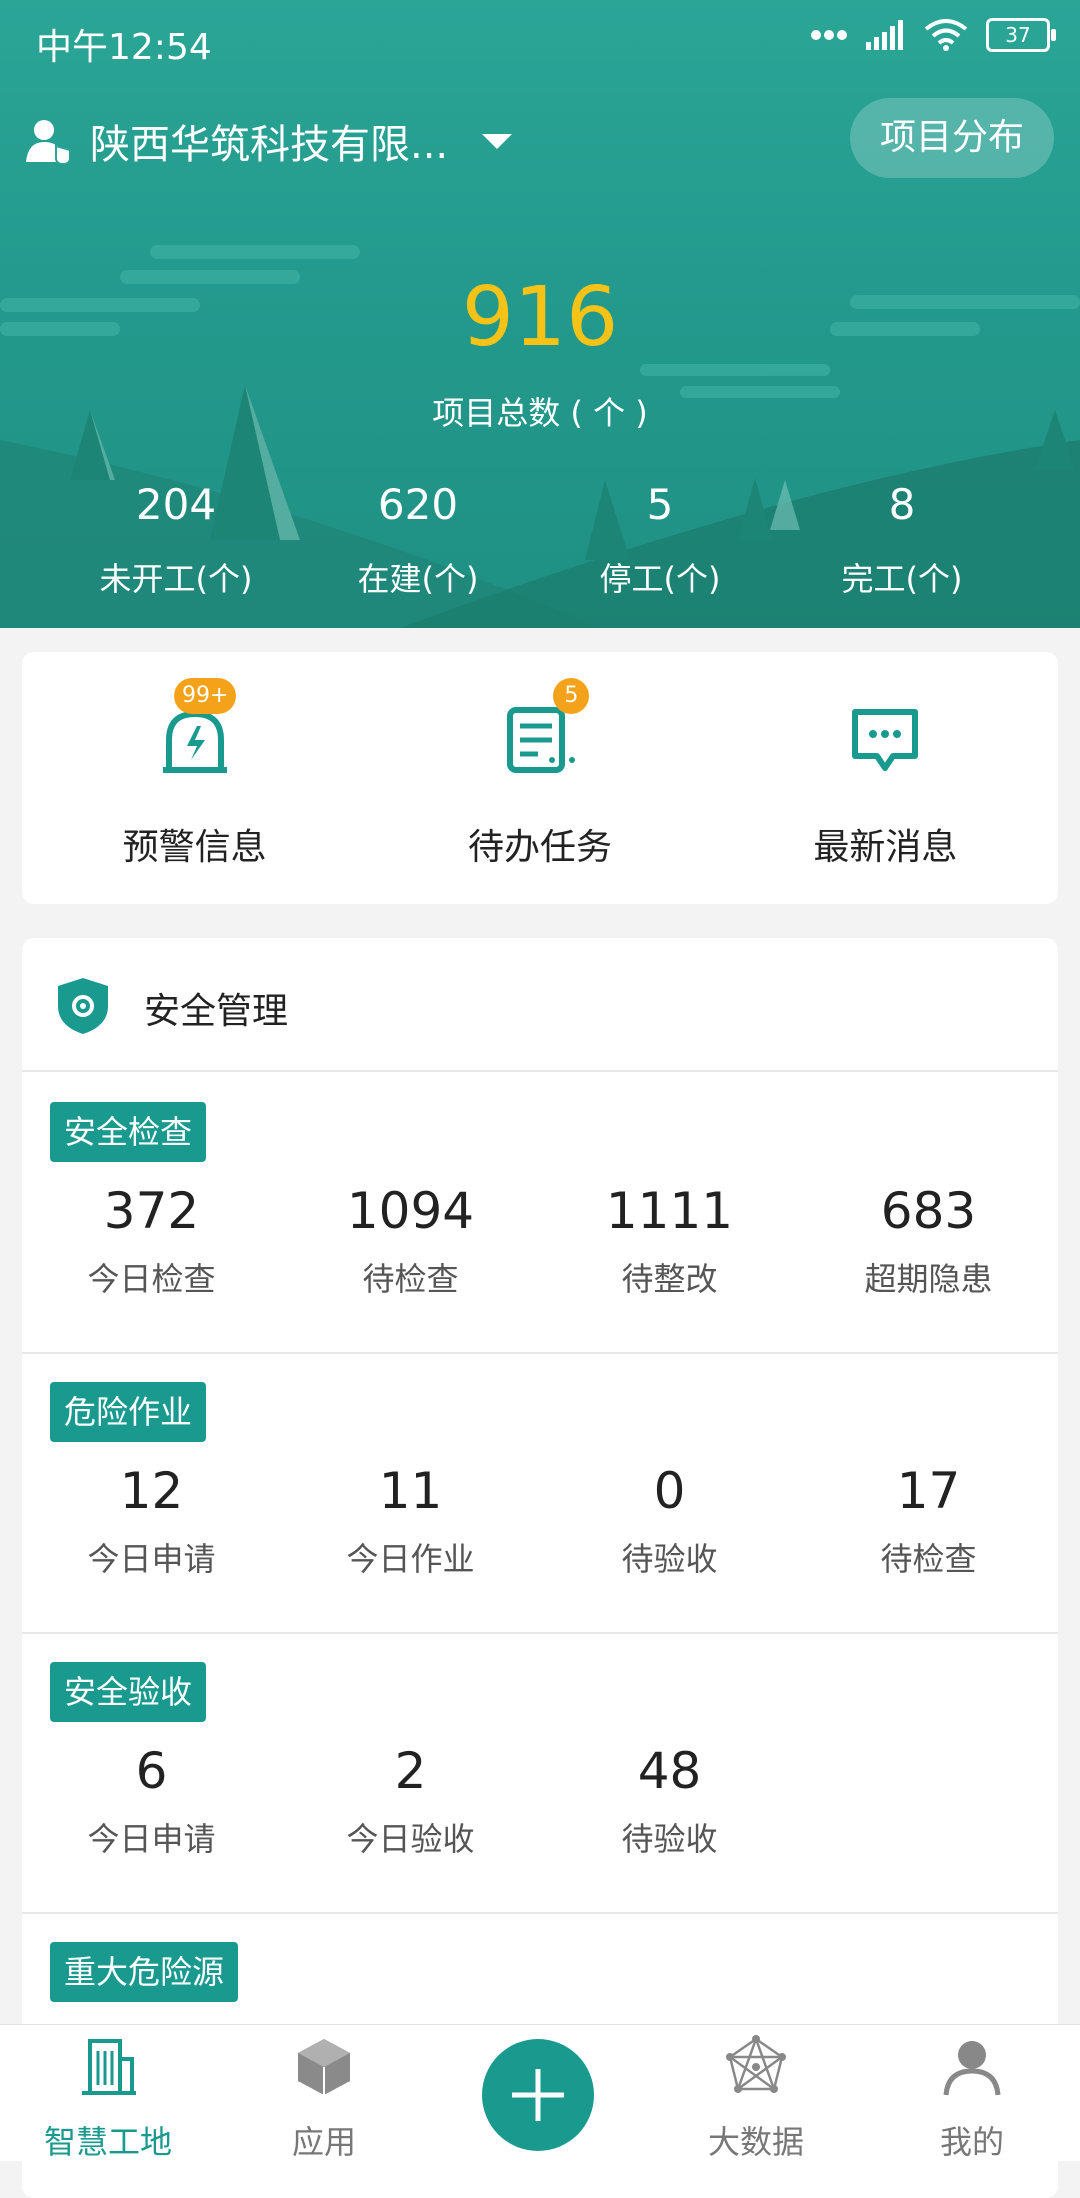  I want to click on metric-item: 683 超期隐患, so click(928, 1241).